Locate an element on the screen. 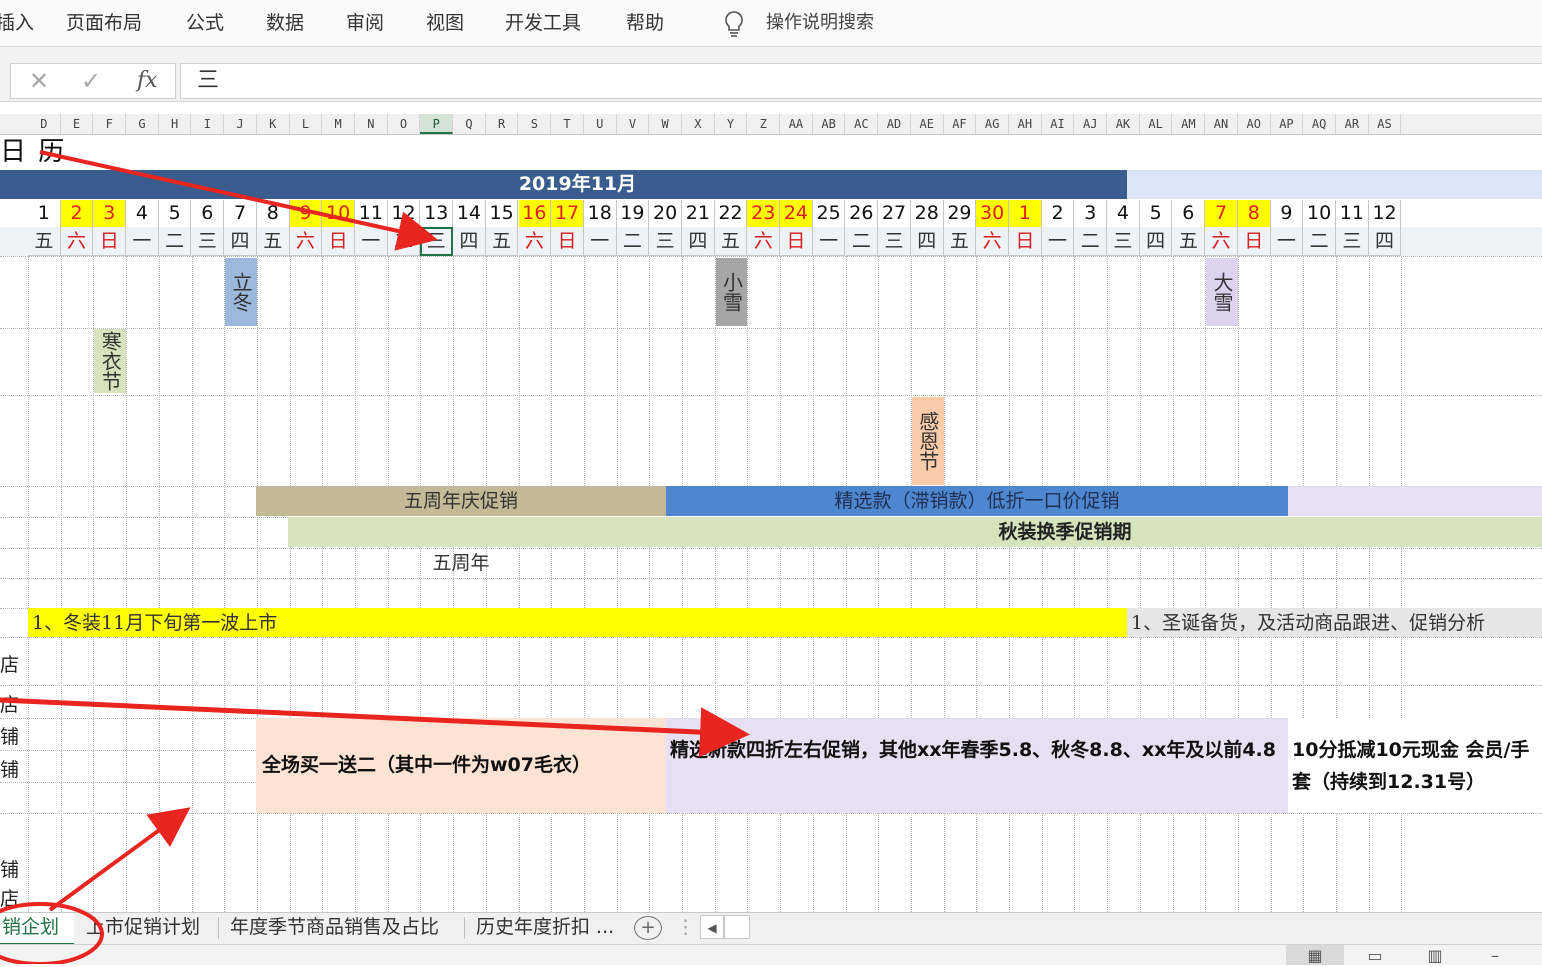 This screenshot has width=1542, height=967. day-cell: 4 is located at coordinates (142, 213).